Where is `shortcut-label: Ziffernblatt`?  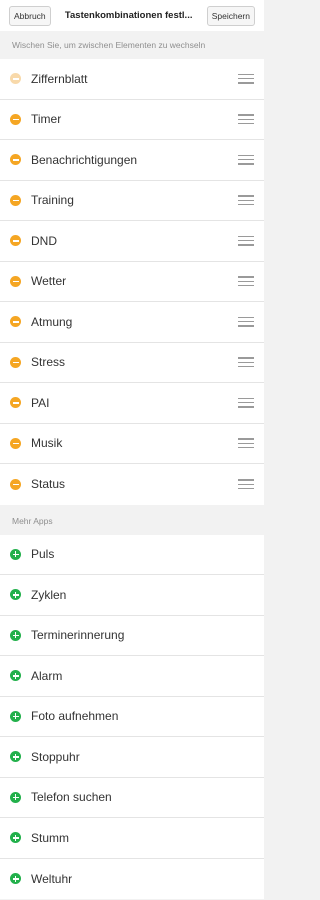
shortcut-label: Ziffernblatt is located at coordinates (59, 78).